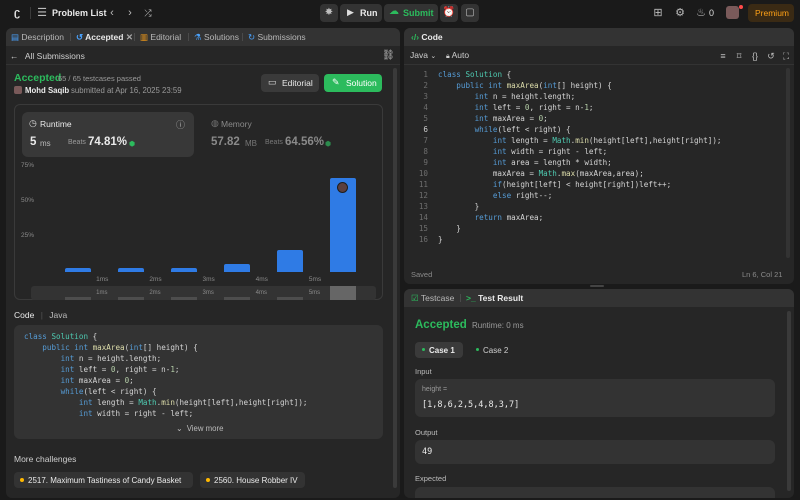 The height and width of the screenshot is (500, 800). What do you see at coordinates (388, 56) in the screenshot?
I see `share-link-icon: ⛓` at bounding box center [388, 56].